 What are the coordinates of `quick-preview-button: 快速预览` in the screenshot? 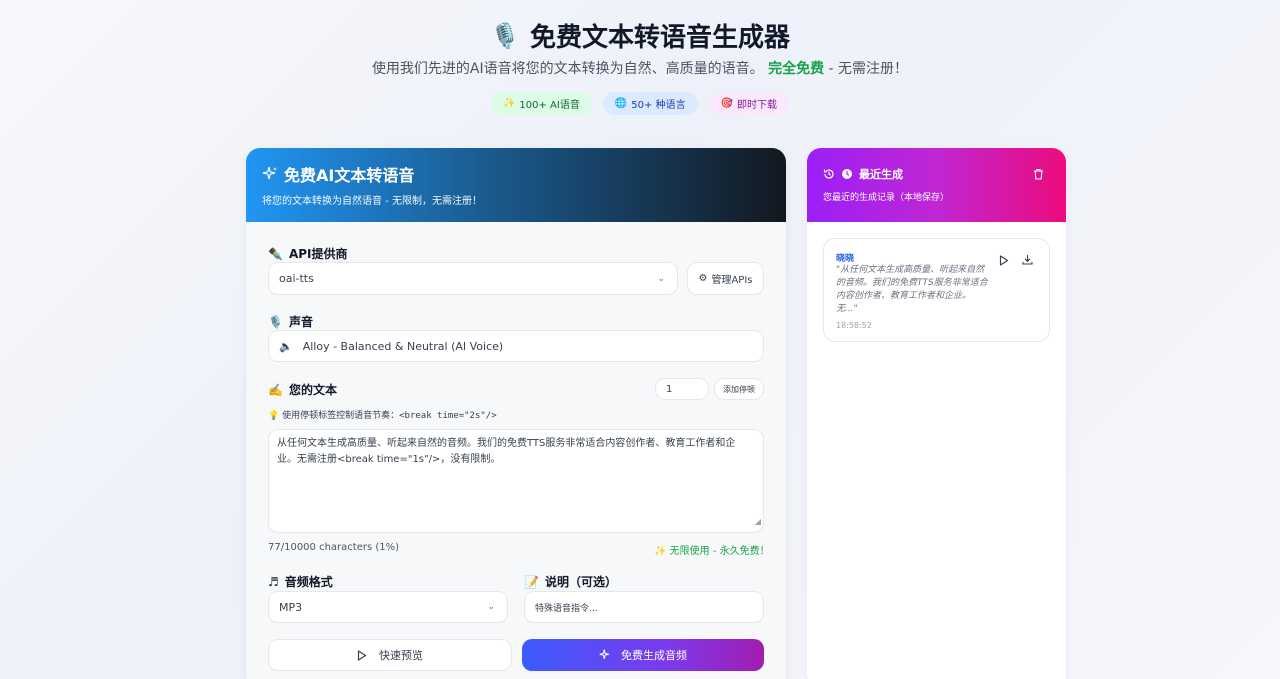 It's located at (390, 655).